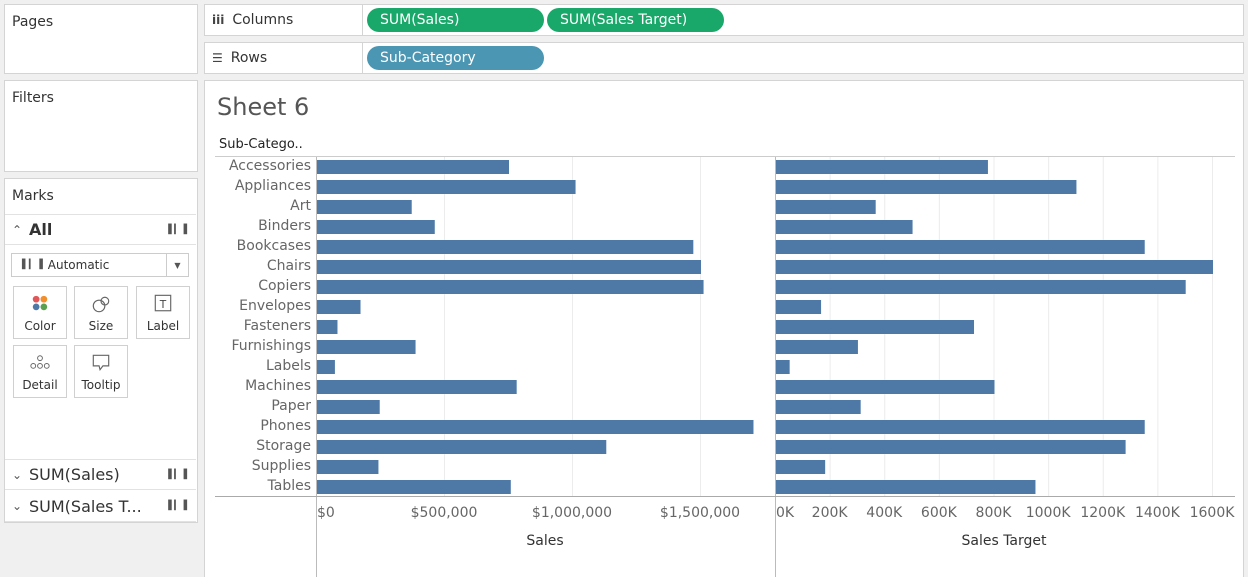 The image size is (1248, 577). What do you see at coordinates (275, 306) in the screenshot?
I see `category-label: Envelopes` at bounding box center [275, 306].